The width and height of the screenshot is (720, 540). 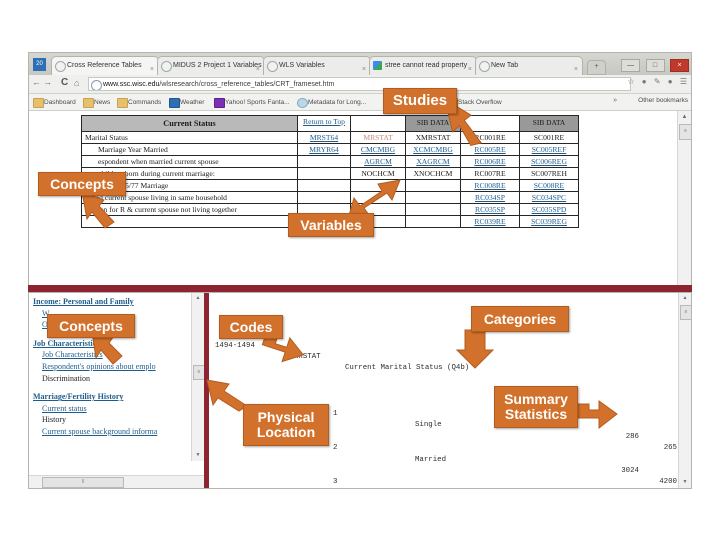 What do you see at coordinates (111, 302) in the screenshot?
I see `concept-group-heading: Income: Personal and Family` at bounding box center [111, 302].